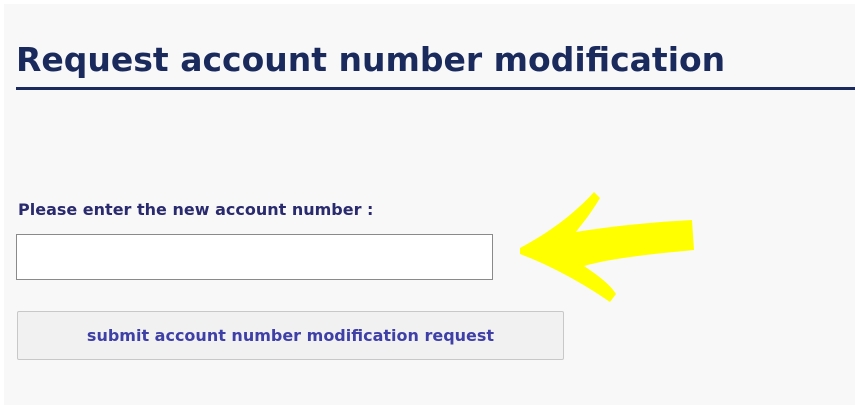 Image resolution: width=855 pixels, height=409 pixels. I want to click on page-title: Request account number modification, so click(371, 59).